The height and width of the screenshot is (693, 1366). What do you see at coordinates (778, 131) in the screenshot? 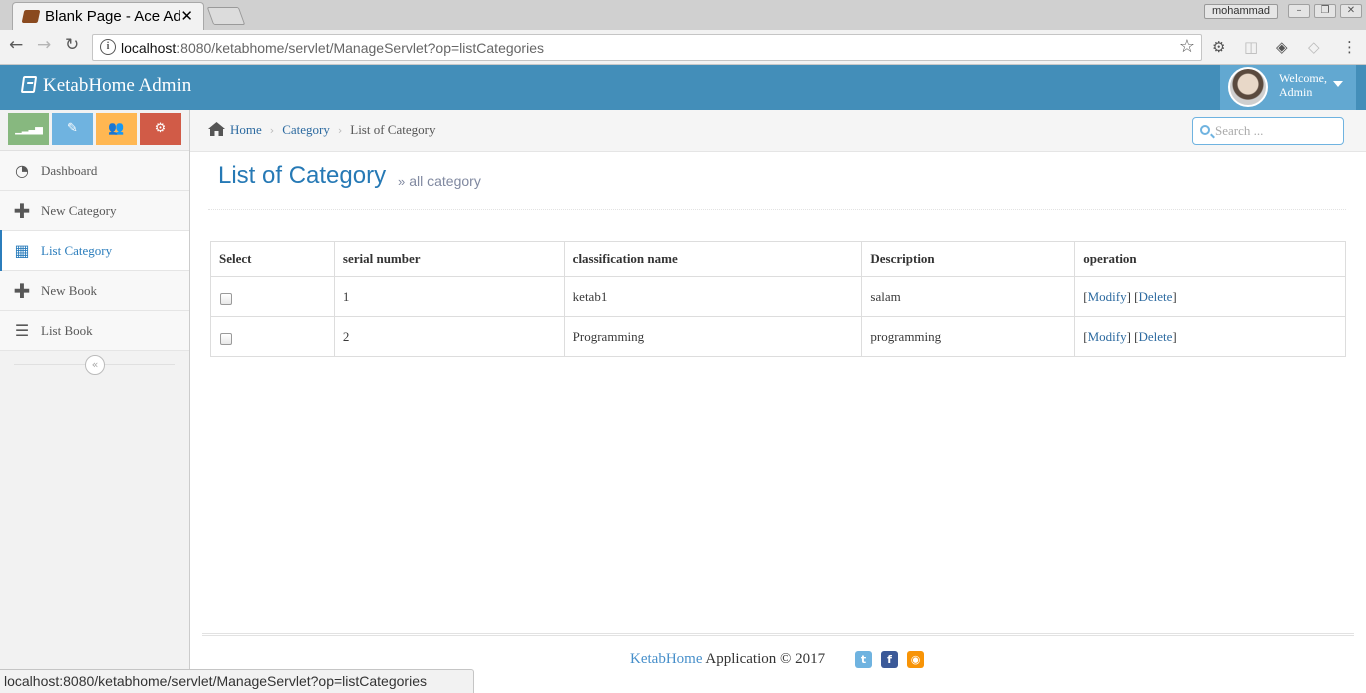
I see `breadcrumb-bar: Home › Category › List of Category` at bounding box center [778, 131].